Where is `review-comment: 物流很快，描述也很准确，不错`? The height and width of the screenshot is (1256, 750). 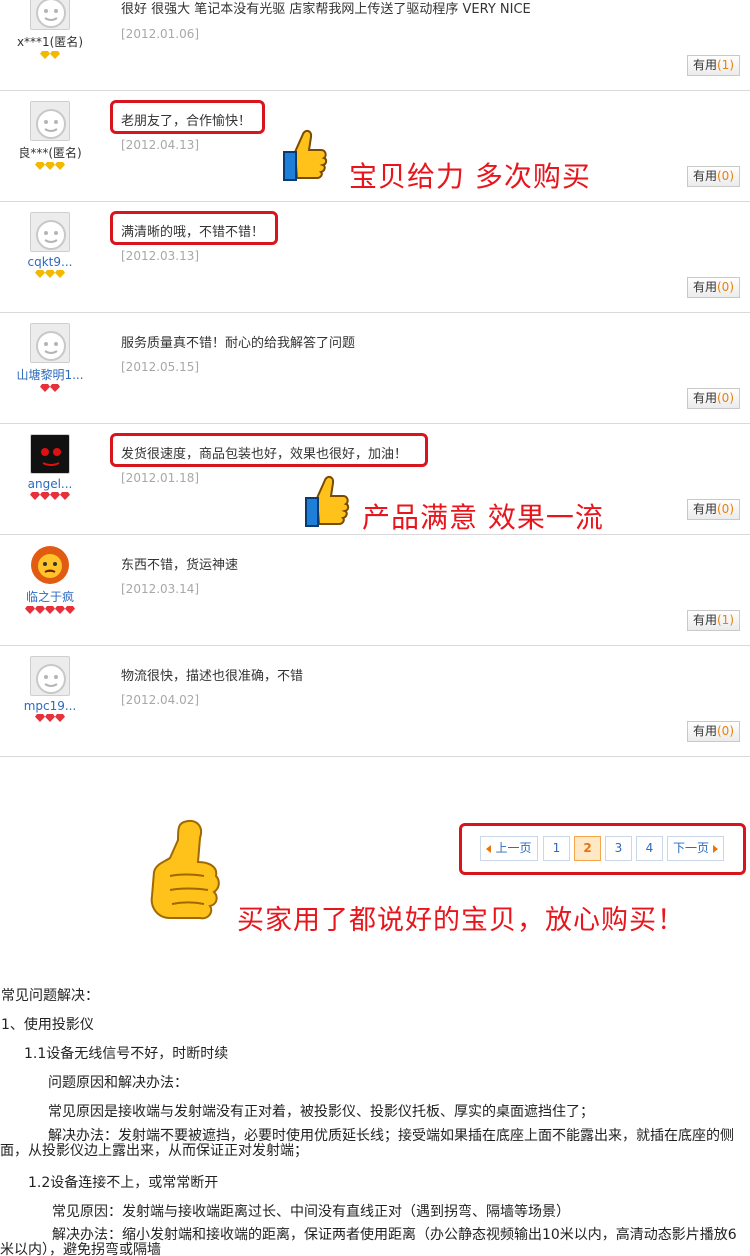 review-comment: 物流很快，描述也很准确，不错 is located at coordinates (212, 676).